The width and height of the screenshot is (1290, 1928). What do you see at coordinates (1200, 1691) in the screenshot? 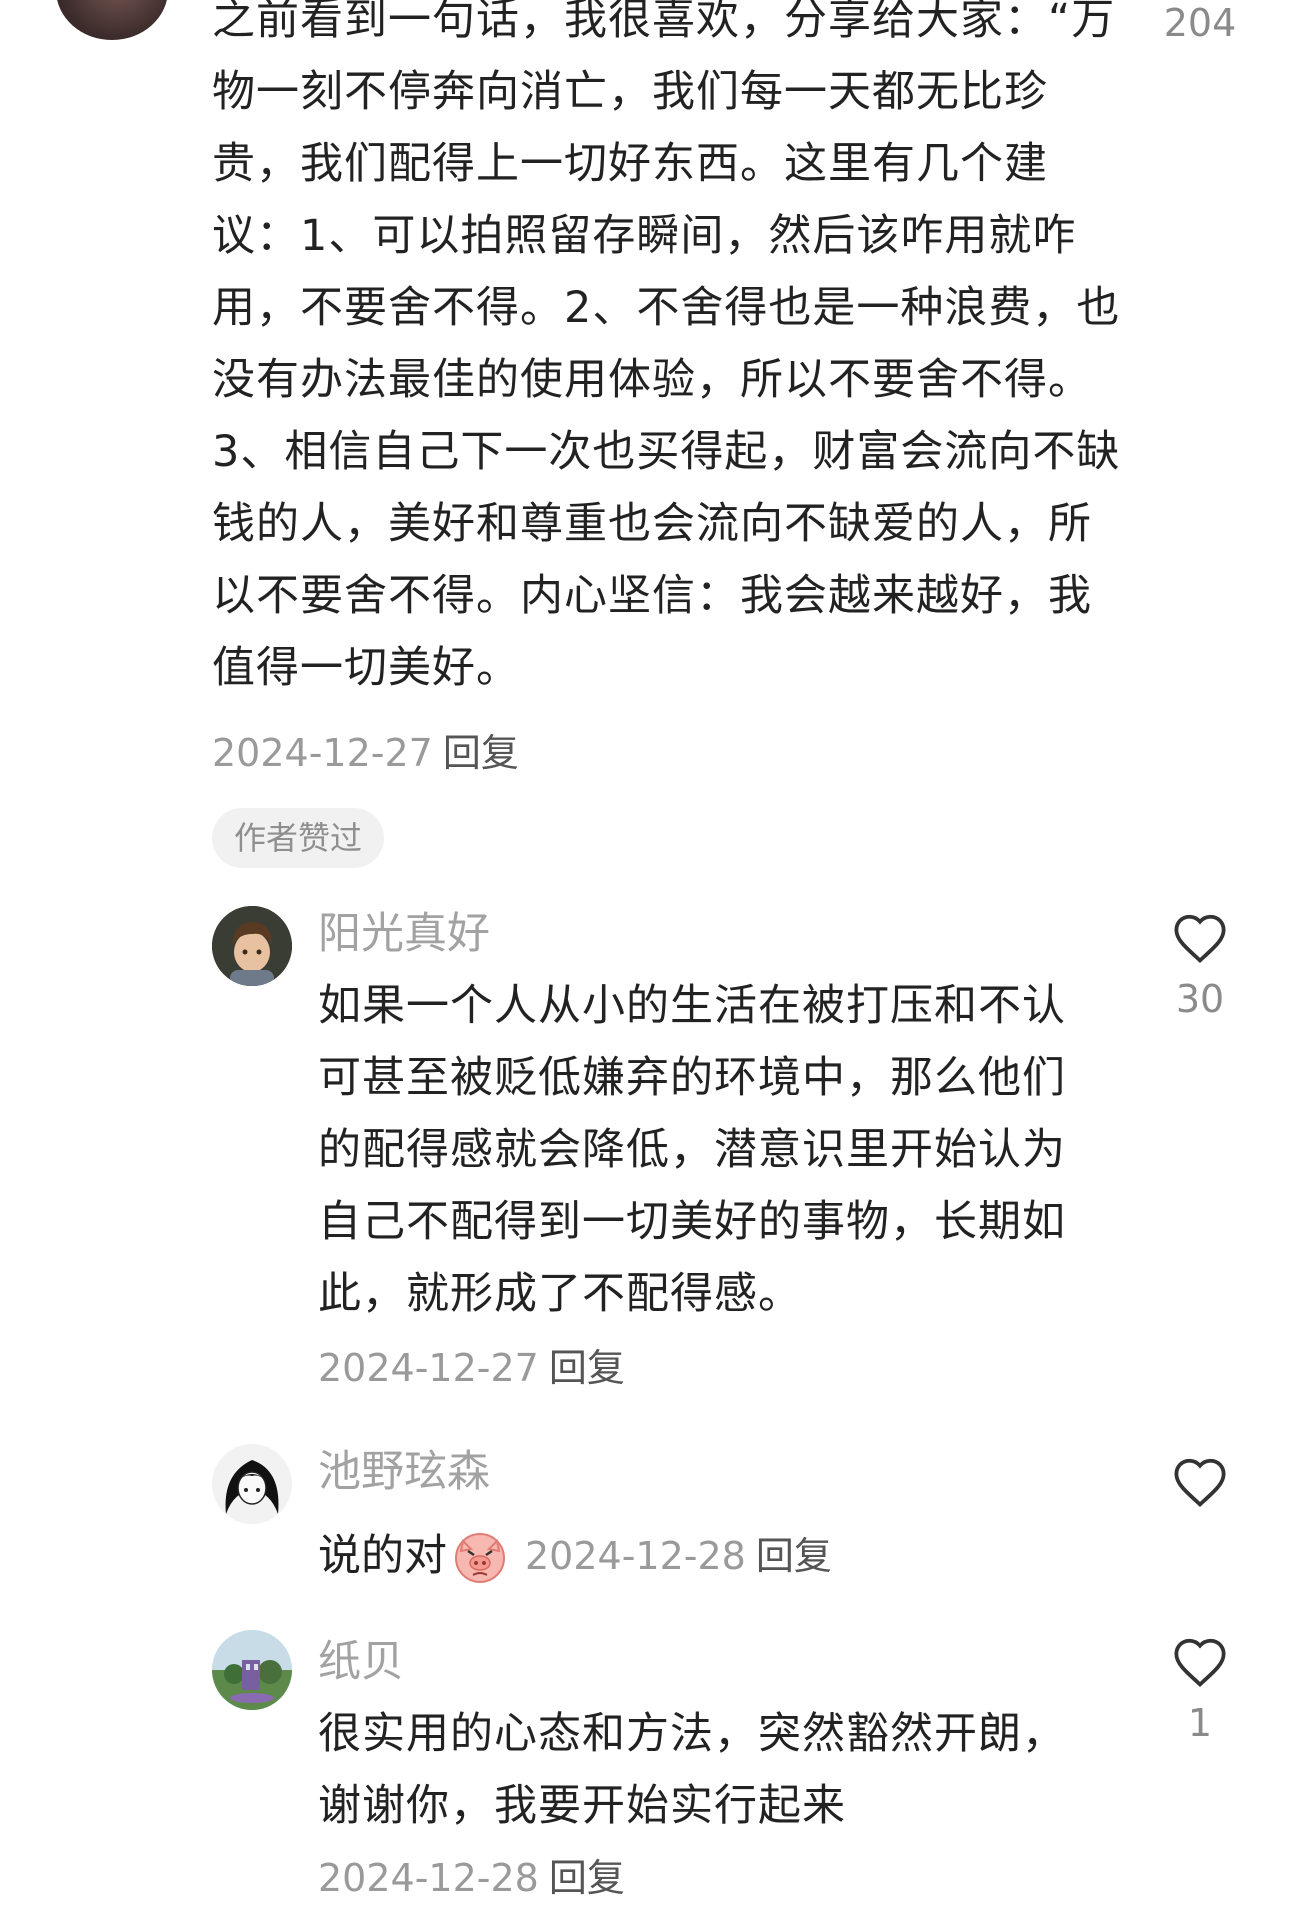
I see `like-button: 1` at bounding box center [1200, 1691].